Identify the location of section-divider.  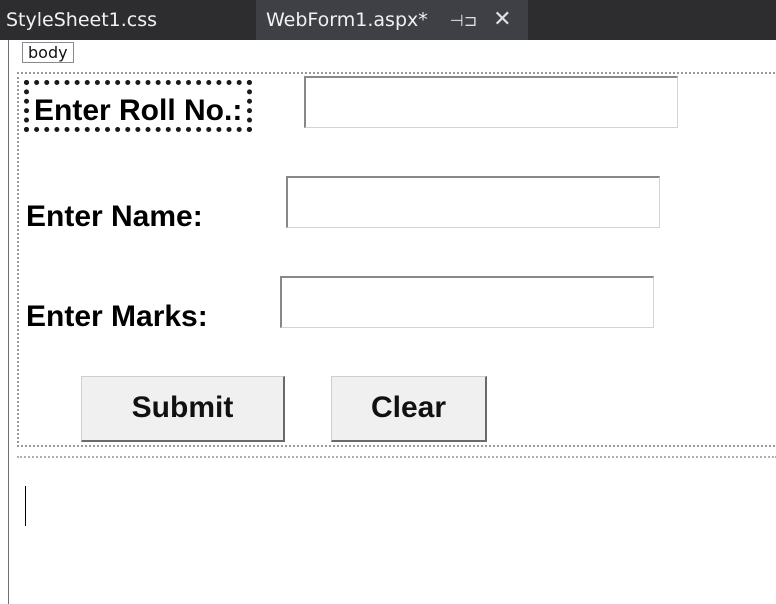
(396, 457).